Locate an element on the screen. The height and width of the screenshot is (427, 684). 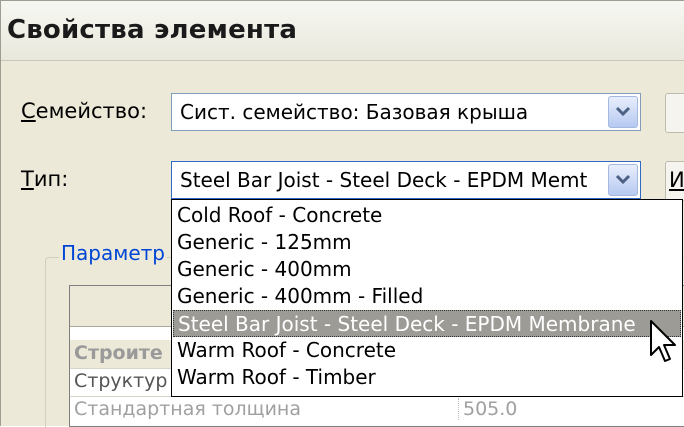
type-value: Steel Bar Joist - Steel Deck - EPDM Memt is located at coordinates (384, 180).